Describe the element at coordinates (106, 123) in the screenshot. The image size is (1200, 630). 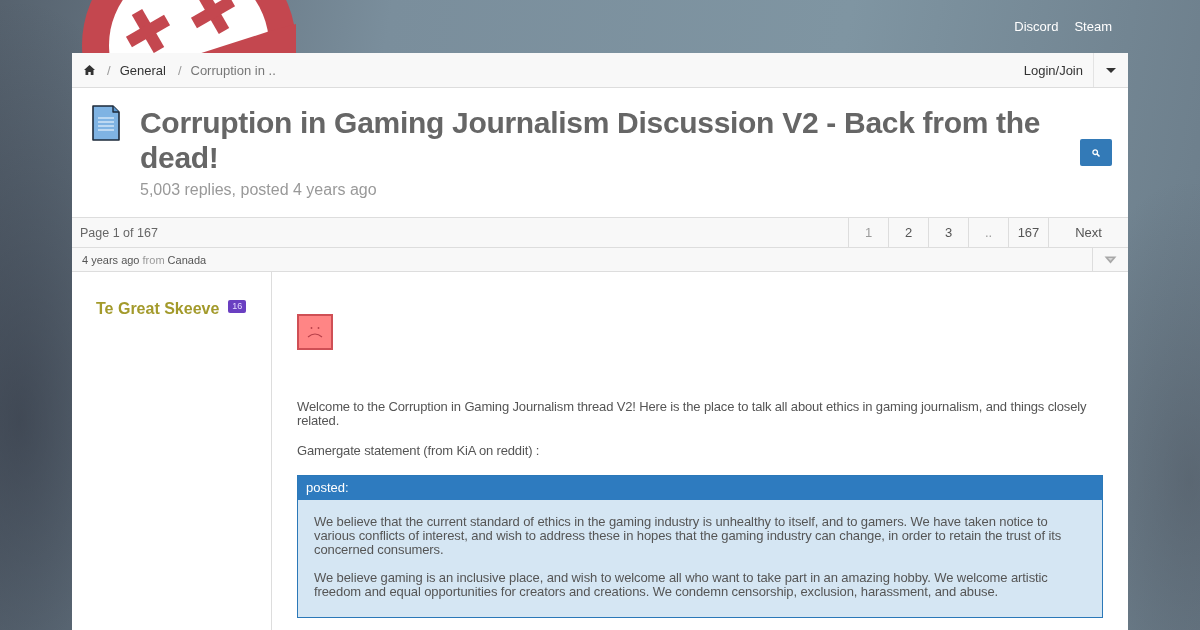
I see `document-icon` at that location.